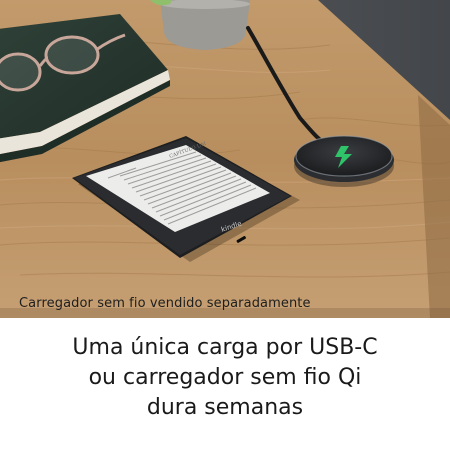 This screenshot has width=450, height=450. I want to click on wireless-charger, so click(344, 161).